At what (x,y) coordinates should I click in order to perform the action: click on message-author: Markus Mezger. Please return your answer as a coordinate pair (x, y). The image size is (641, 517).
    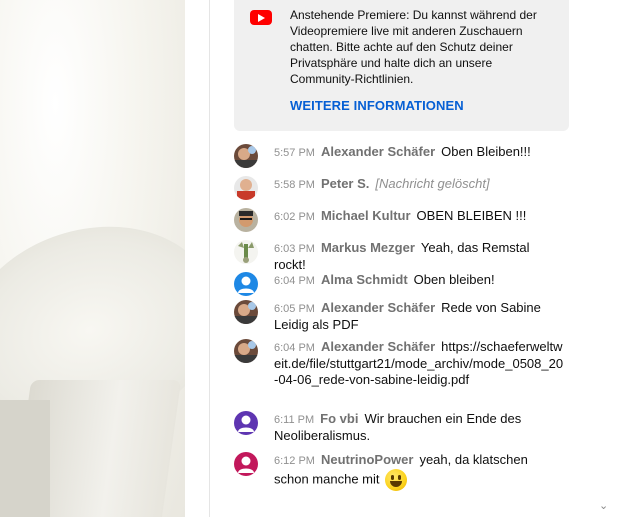
    Looking at the image, I should click on (368, 247).